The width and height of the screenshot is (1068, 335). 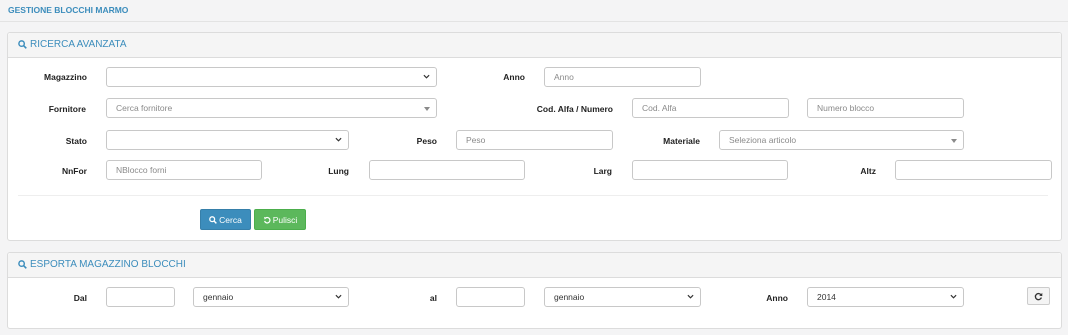 I want to click on chevron-down-icon, so click(x=953, y=296).